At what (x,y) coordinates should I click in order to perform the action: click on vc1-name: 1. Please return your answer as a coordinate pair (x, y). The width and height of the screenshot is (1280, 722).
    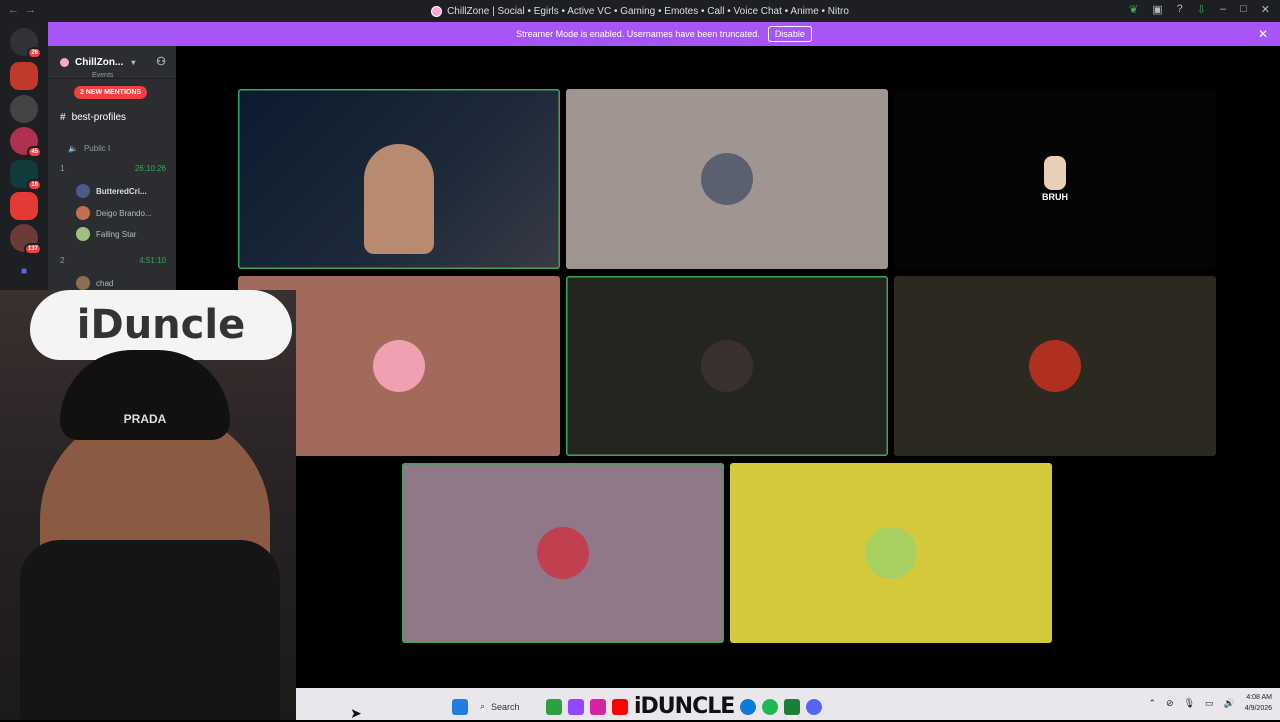
    Looking at the image, I should click on (62, 168).